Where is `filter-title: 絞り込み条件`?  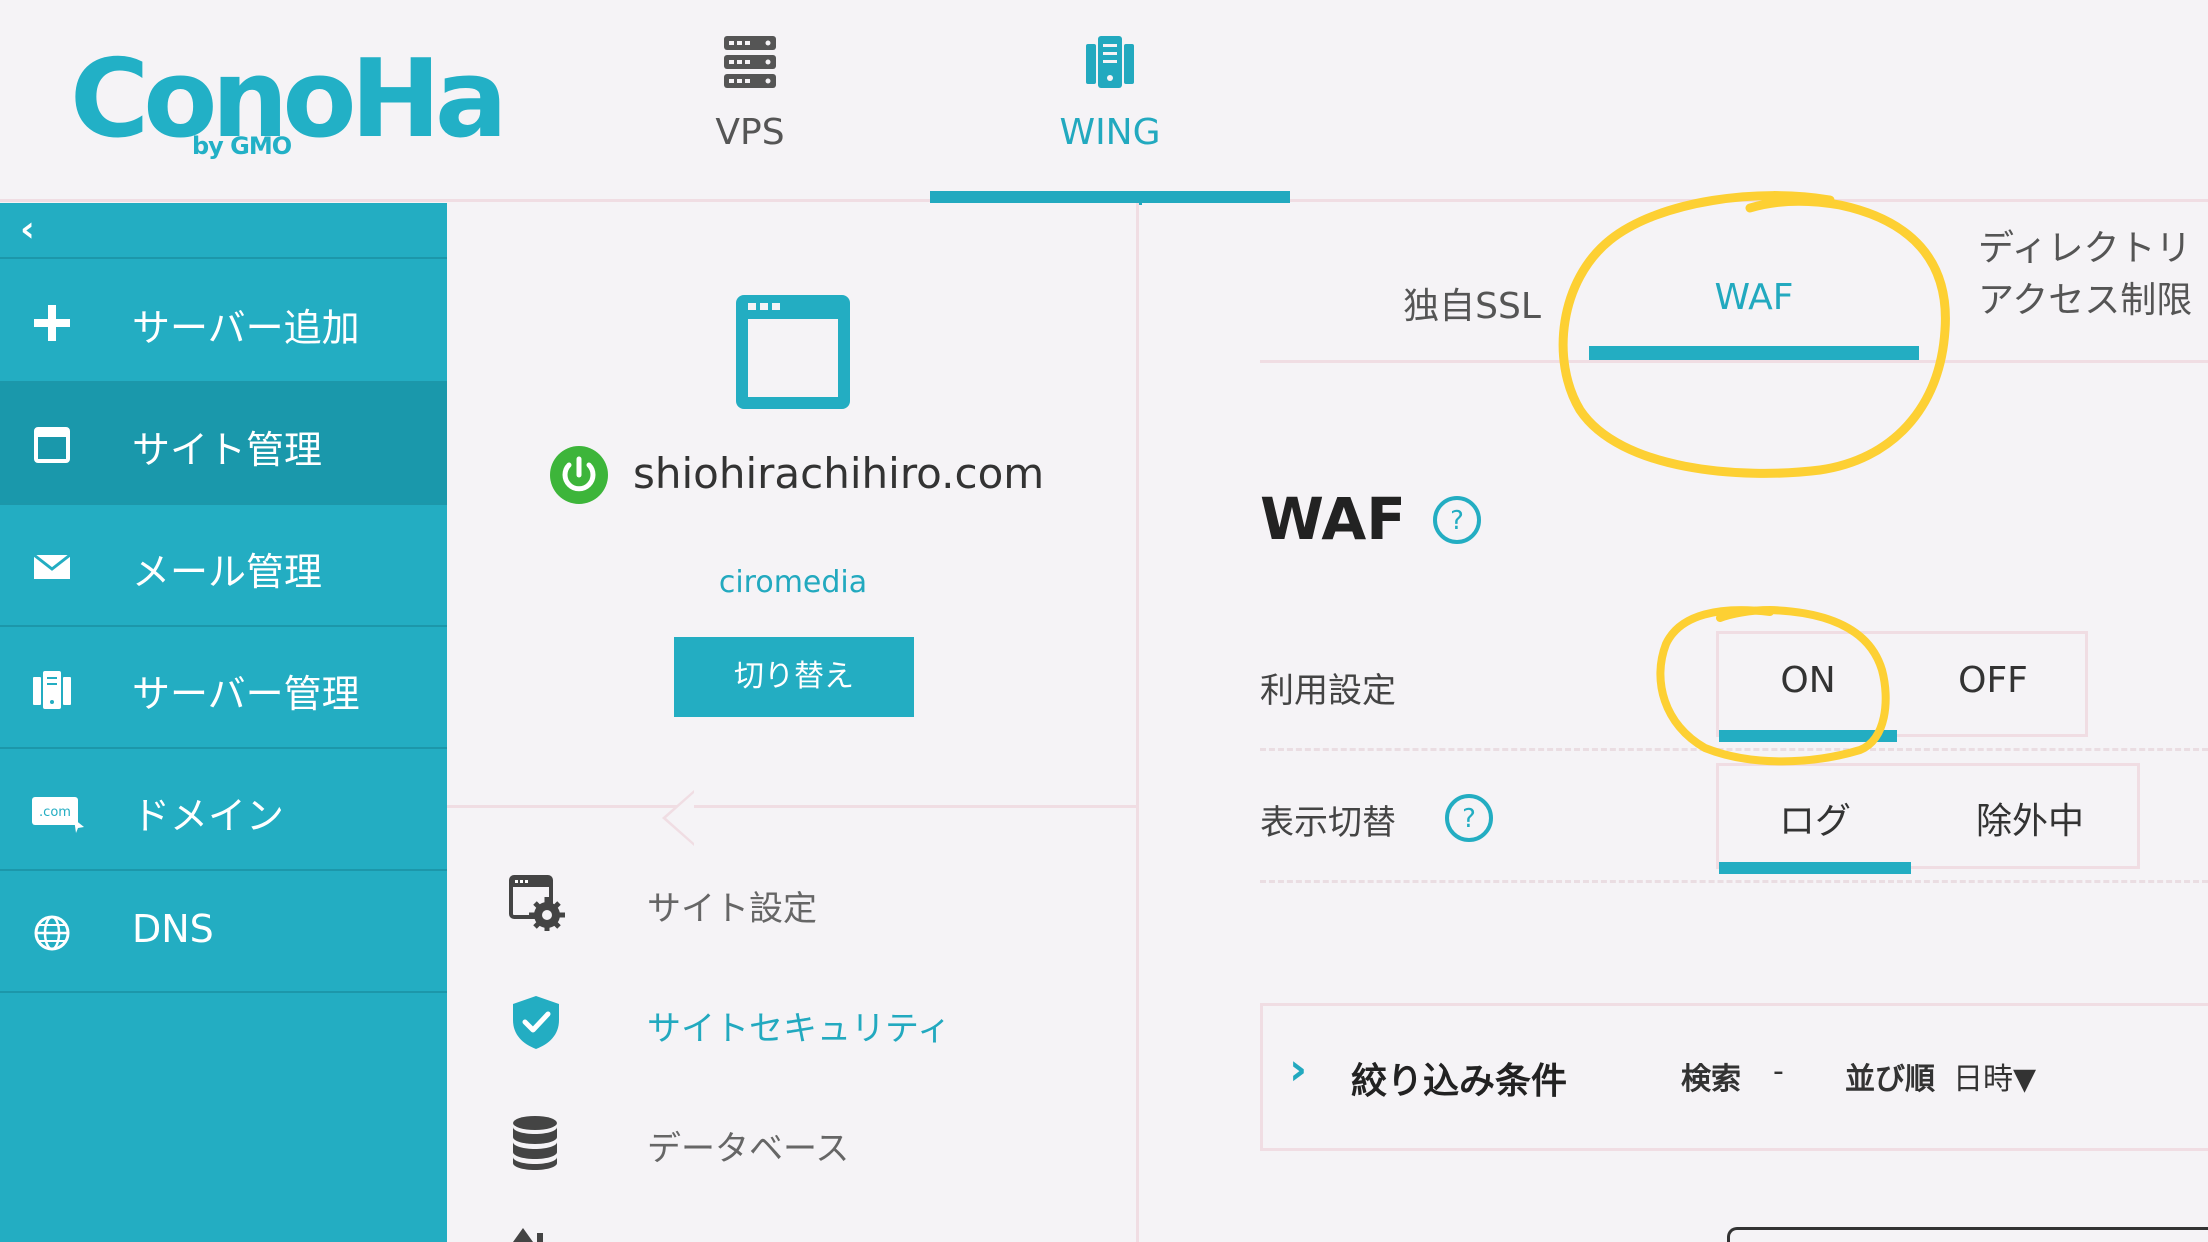 filter-title: 絞り込み条件 is located at coordinates (1459, 1078).